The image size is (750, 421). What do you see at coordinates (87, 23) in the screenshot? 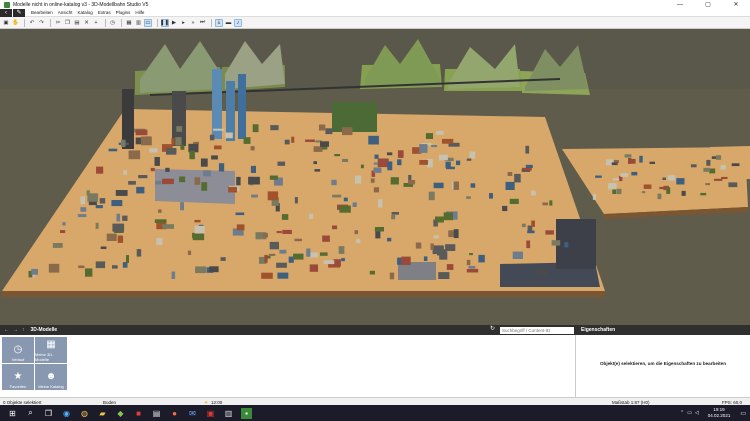
I see `delete-icon: ✕` at bounding box center [87, 23].